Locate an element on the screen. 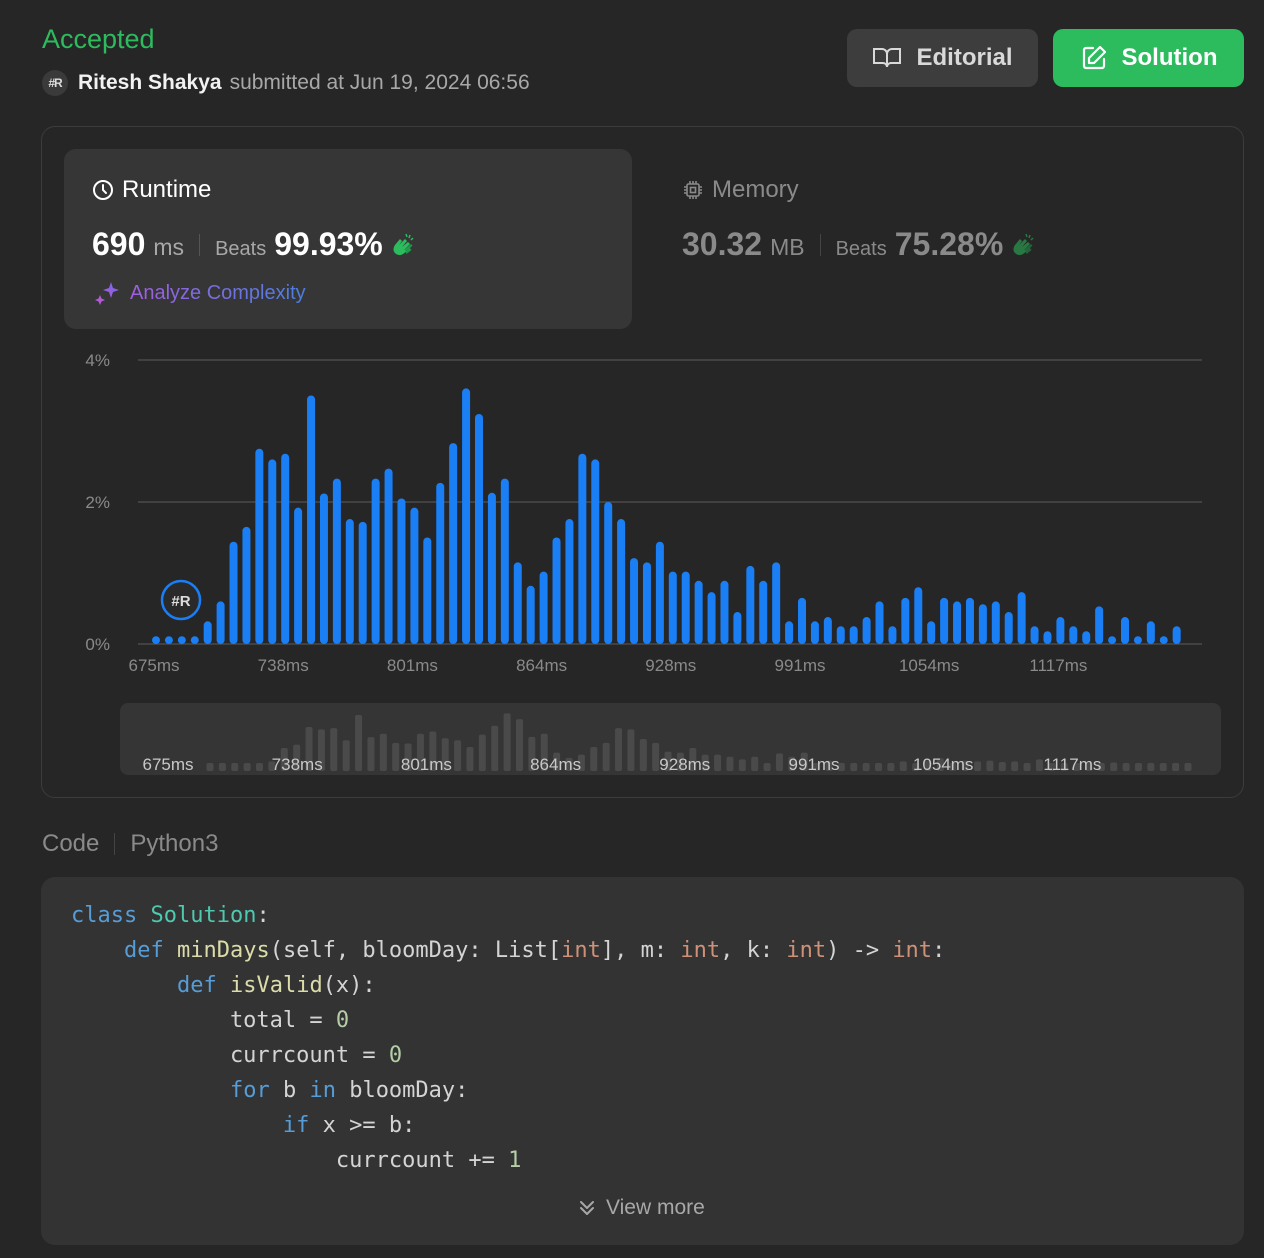 This screenshot has height=1258, width=1264. minimap-x-tick-label: 738ms is located at coordinates (297, 764).